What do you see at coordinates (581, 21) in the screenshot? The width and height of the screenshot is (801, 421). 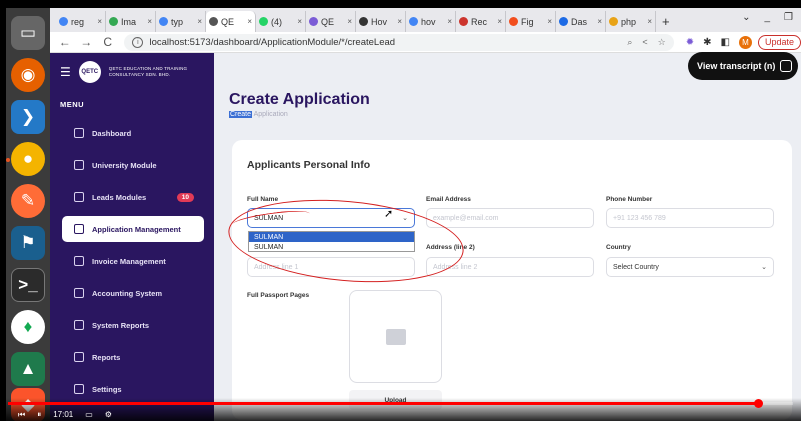 I see `browser-tab: Das ×` at bounding box center [581, 21].